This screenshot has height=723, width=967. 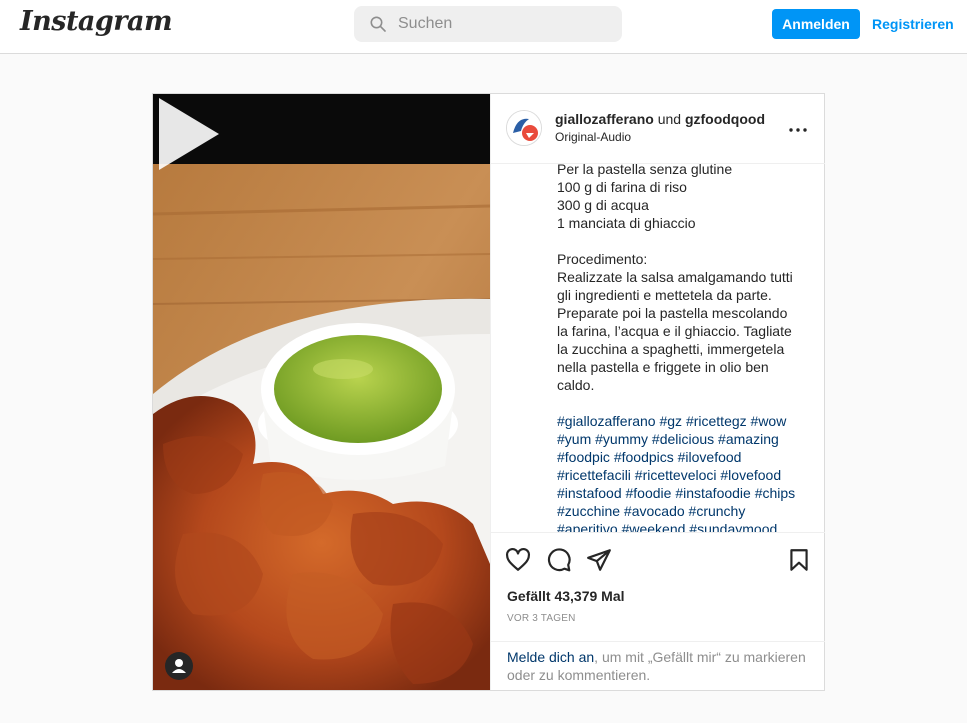 I want to click on hashtag-line: #giallozafferano #gz #ricettegz #wow, so click(x=671, y=421).